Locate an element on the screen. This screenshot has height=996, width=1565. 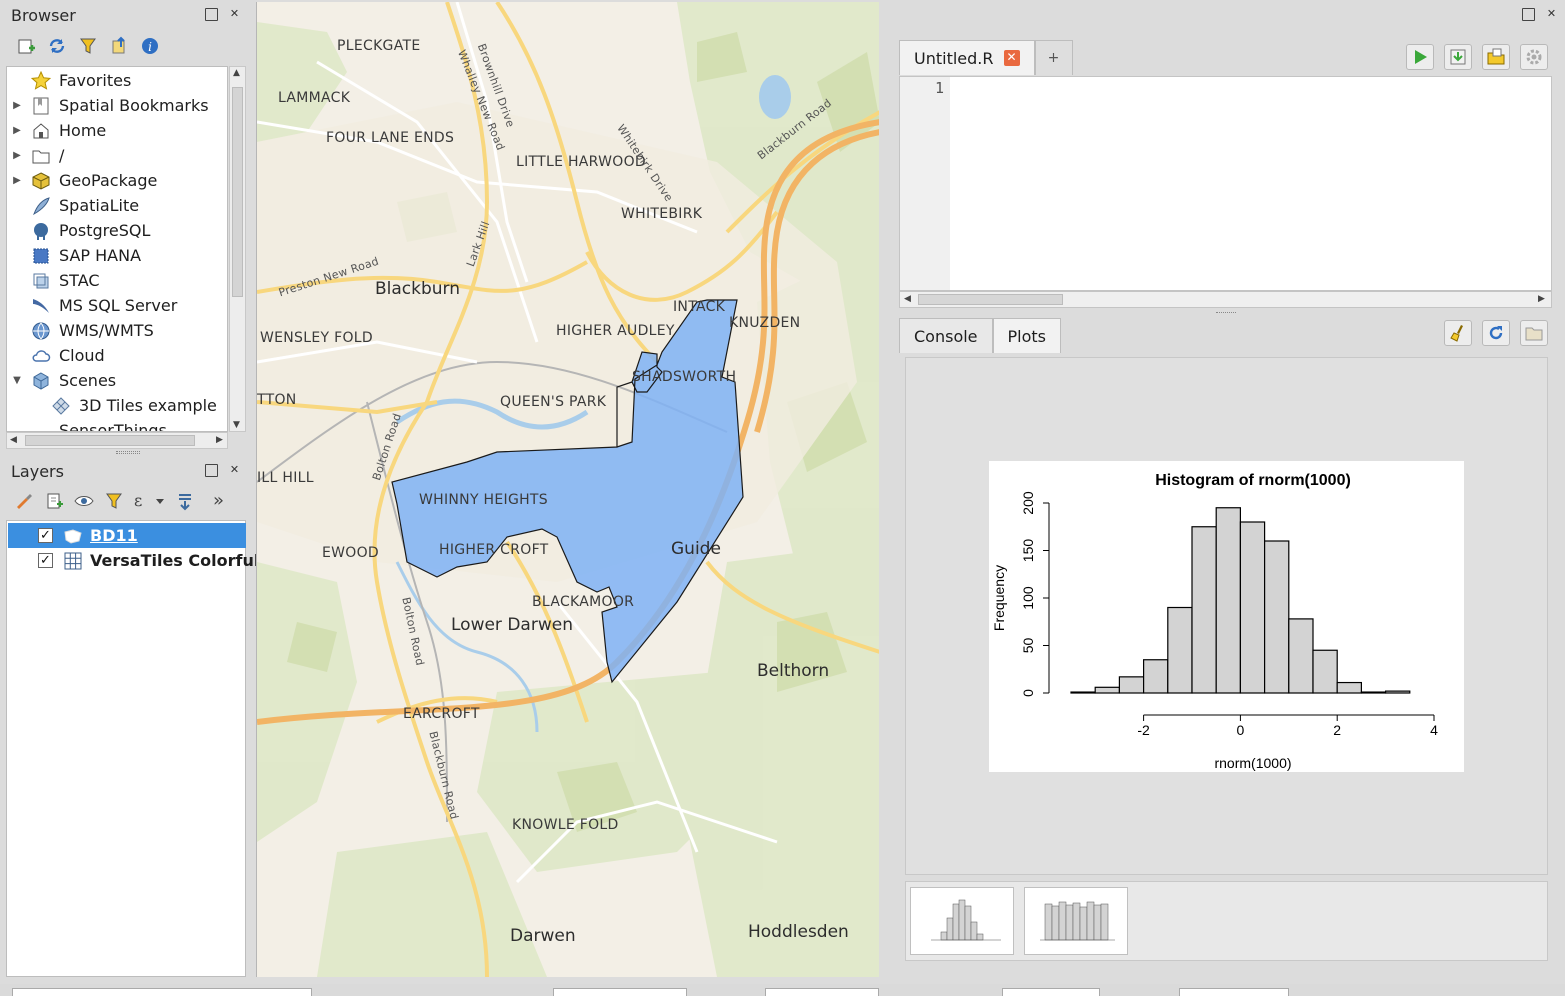
map-place-label: KNOWLE FOLD is located at coordinates (565, 825).